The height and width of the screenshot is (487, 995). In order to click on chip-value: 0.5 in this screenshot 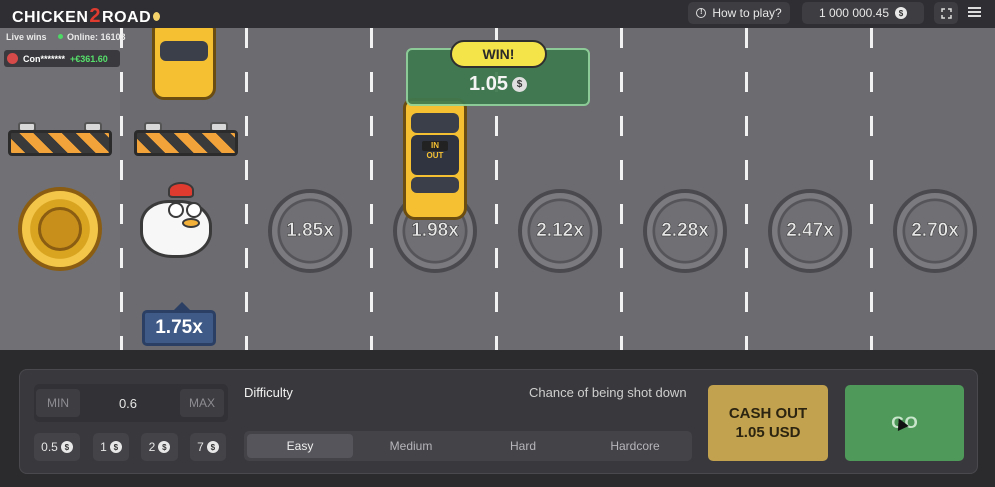, I will do `click(49, 447)`.